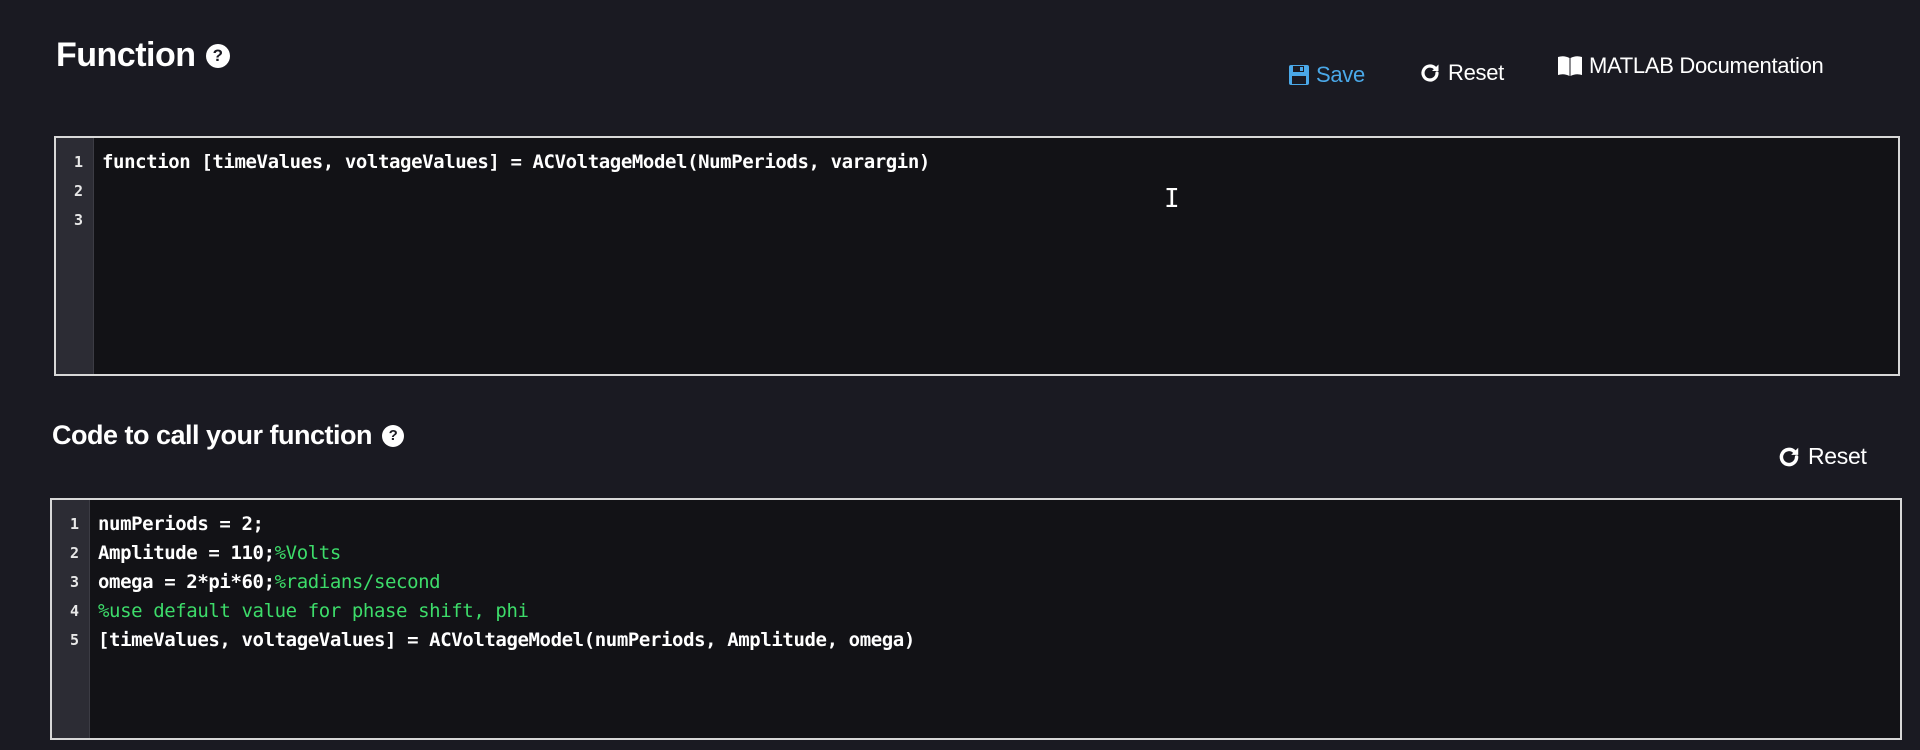 This screenshot has width=1920, height=750. I want to click on code-text: numPeriods = 2;, so click(181, 524).